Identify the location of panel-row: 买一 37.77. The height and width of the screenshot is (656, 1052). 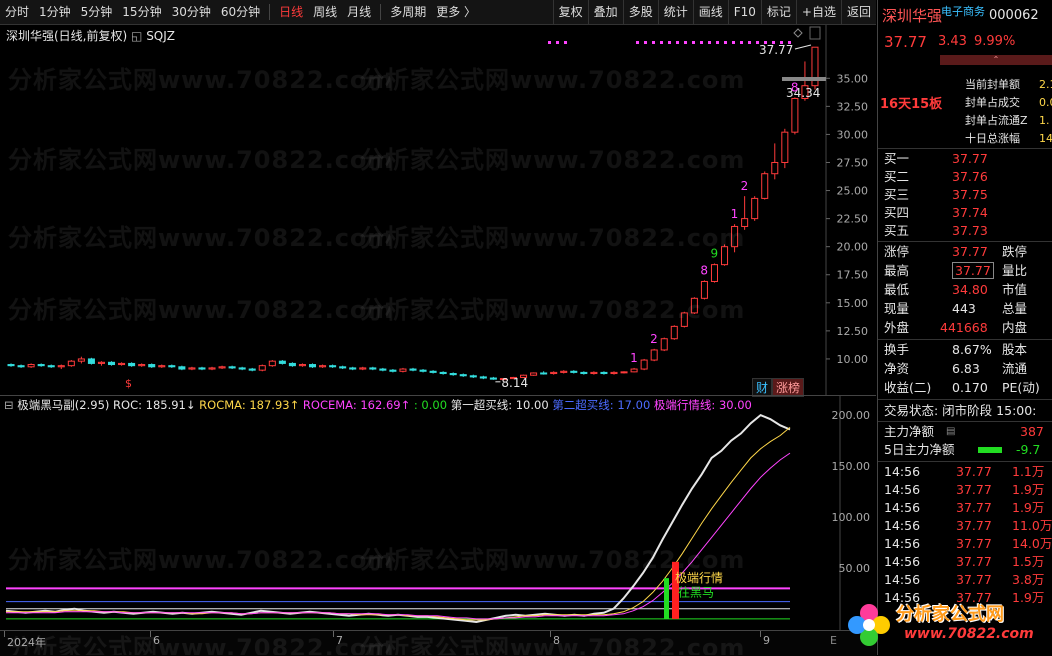
(965, 159).